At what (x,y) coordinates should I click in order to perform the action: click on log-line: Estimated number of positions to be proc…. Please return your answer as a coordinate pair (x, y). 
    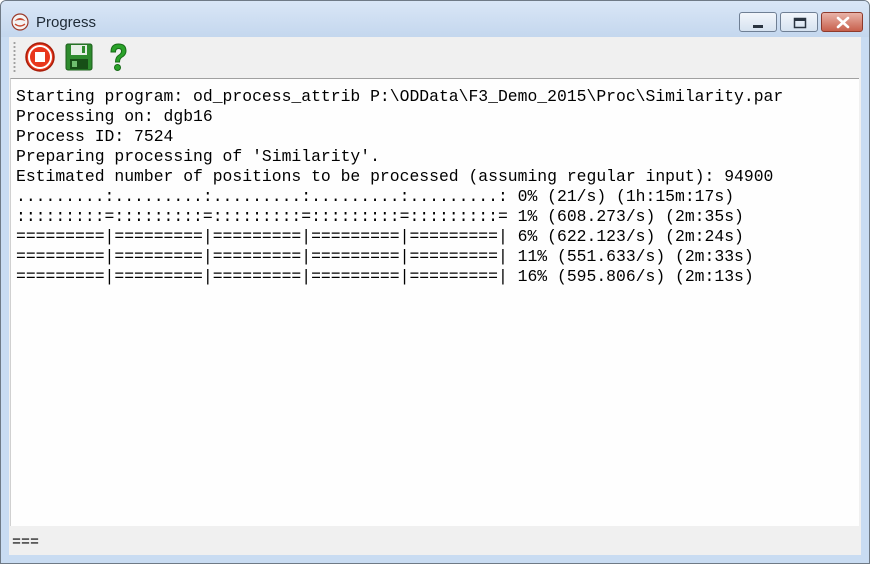
    Looking at the image, I should click on (395, 176).